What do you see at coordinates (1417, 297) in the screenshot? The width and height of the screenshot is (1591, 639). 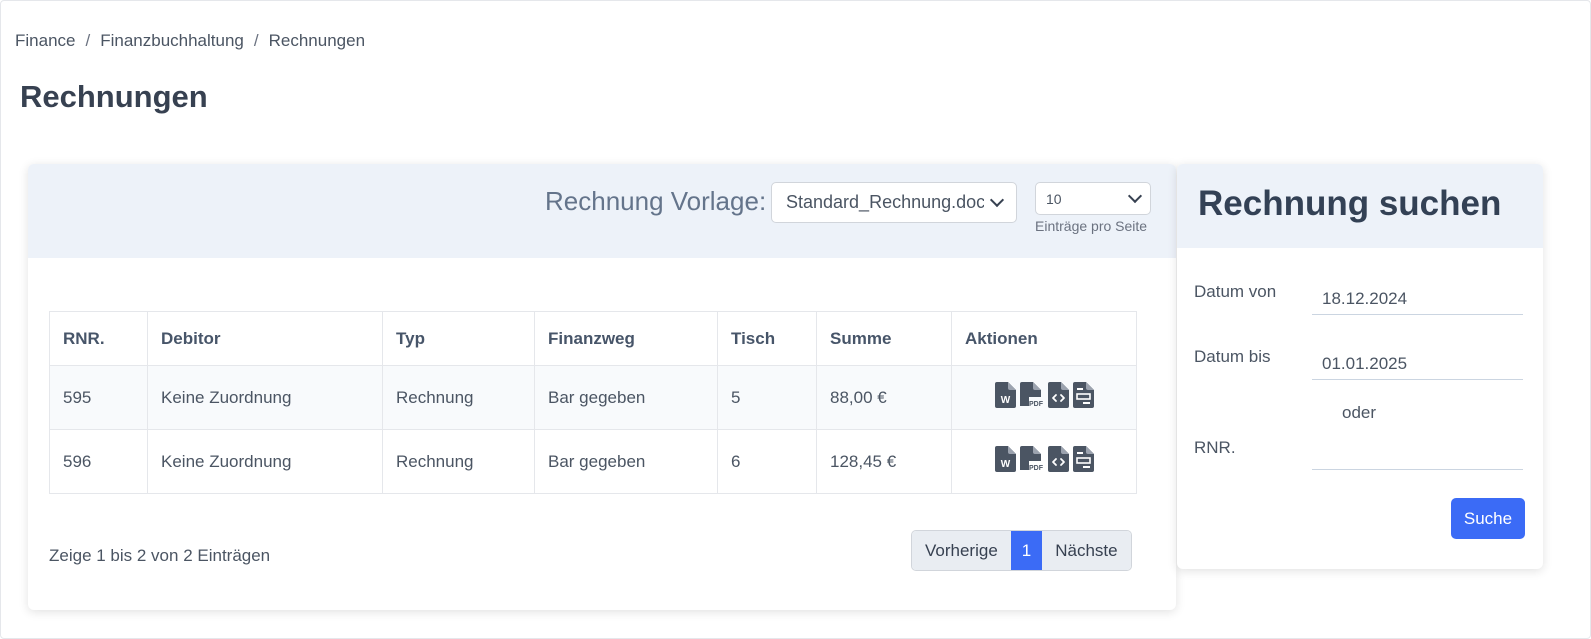 I see `date-from-input` at bounding box center [1417, 297].